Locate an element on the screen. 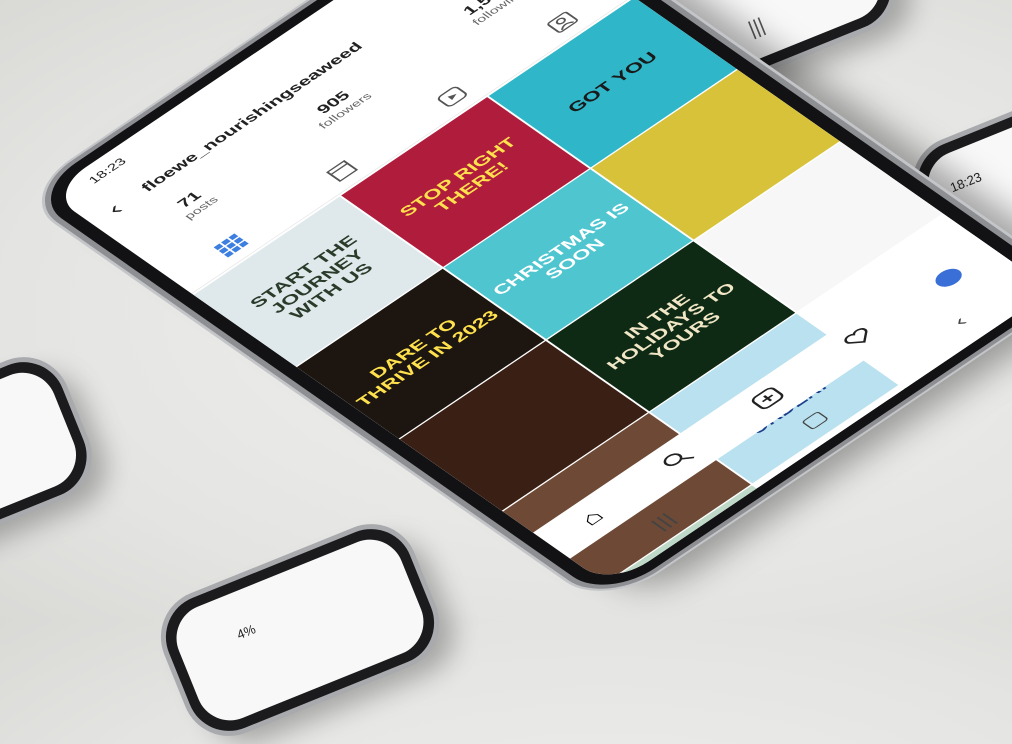  posts-stat: 71 posts is located at coordinates (194, 203).